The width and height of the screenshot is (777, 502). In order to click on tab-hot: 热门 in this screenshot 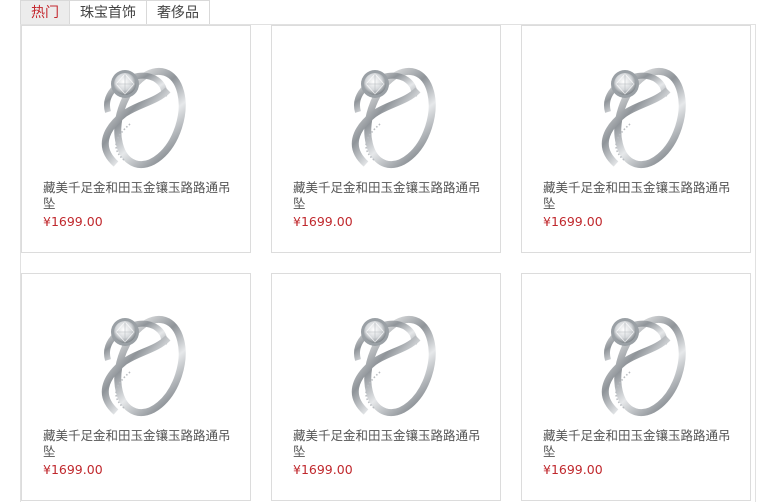, I will do `click(45, 12)`.